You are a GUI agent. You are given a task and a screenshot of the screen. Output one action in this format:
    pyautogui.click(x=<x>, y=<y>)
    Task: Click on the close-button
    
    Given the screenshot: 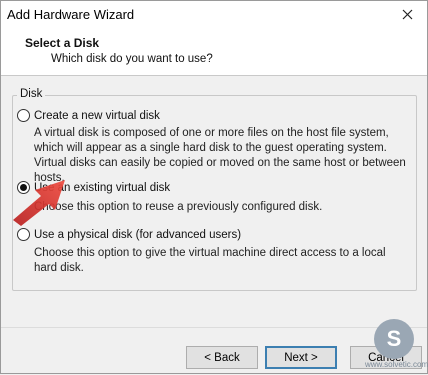 What is the action you would take?
    pyautogui.click(x=407, y=14)
    